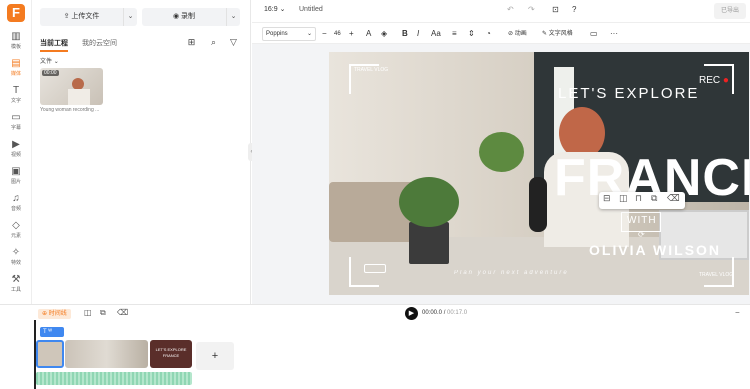 This screenshot has height=389, width=750. What do you see at coordinates (15, 236) in the screenshot?
I see `rail-item-label: 元素` at bounding box center [15, 236].